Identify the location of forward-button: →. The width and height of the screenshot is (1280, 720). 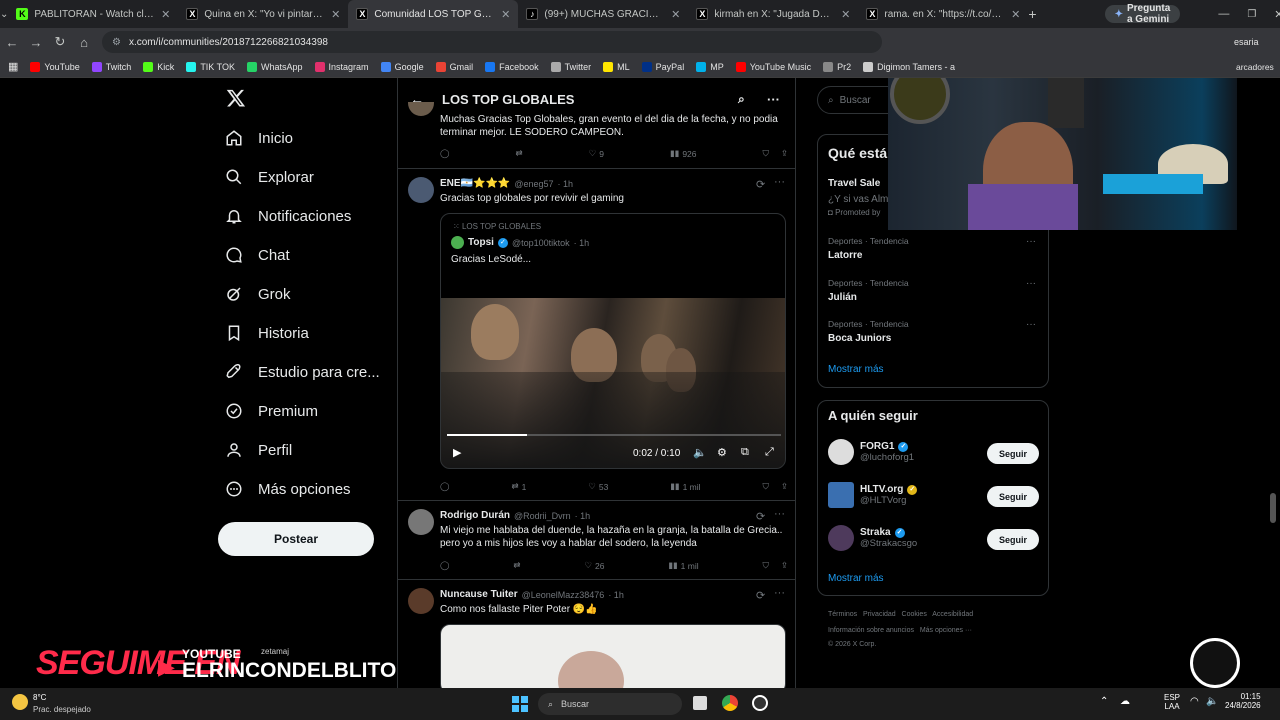
(36, 42).